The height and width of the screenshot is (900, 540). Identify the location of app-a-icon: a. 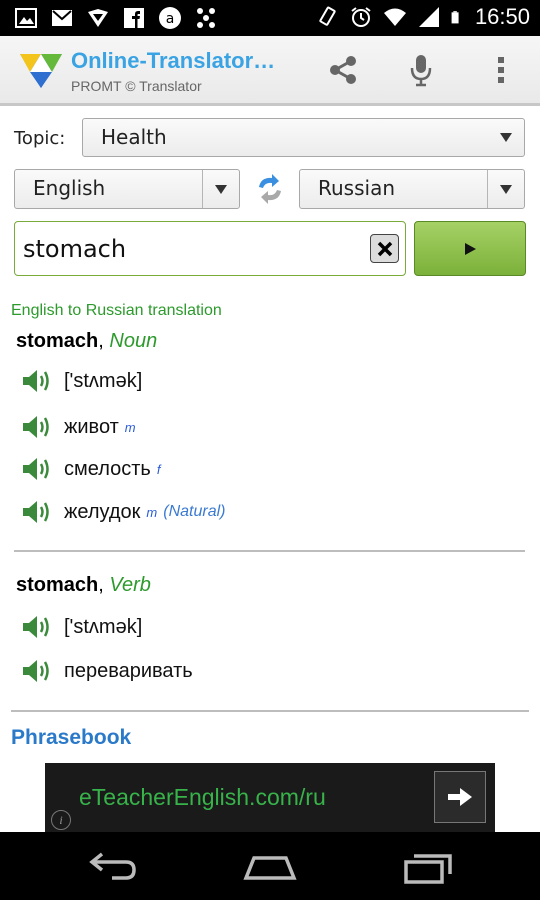
(170, 18).